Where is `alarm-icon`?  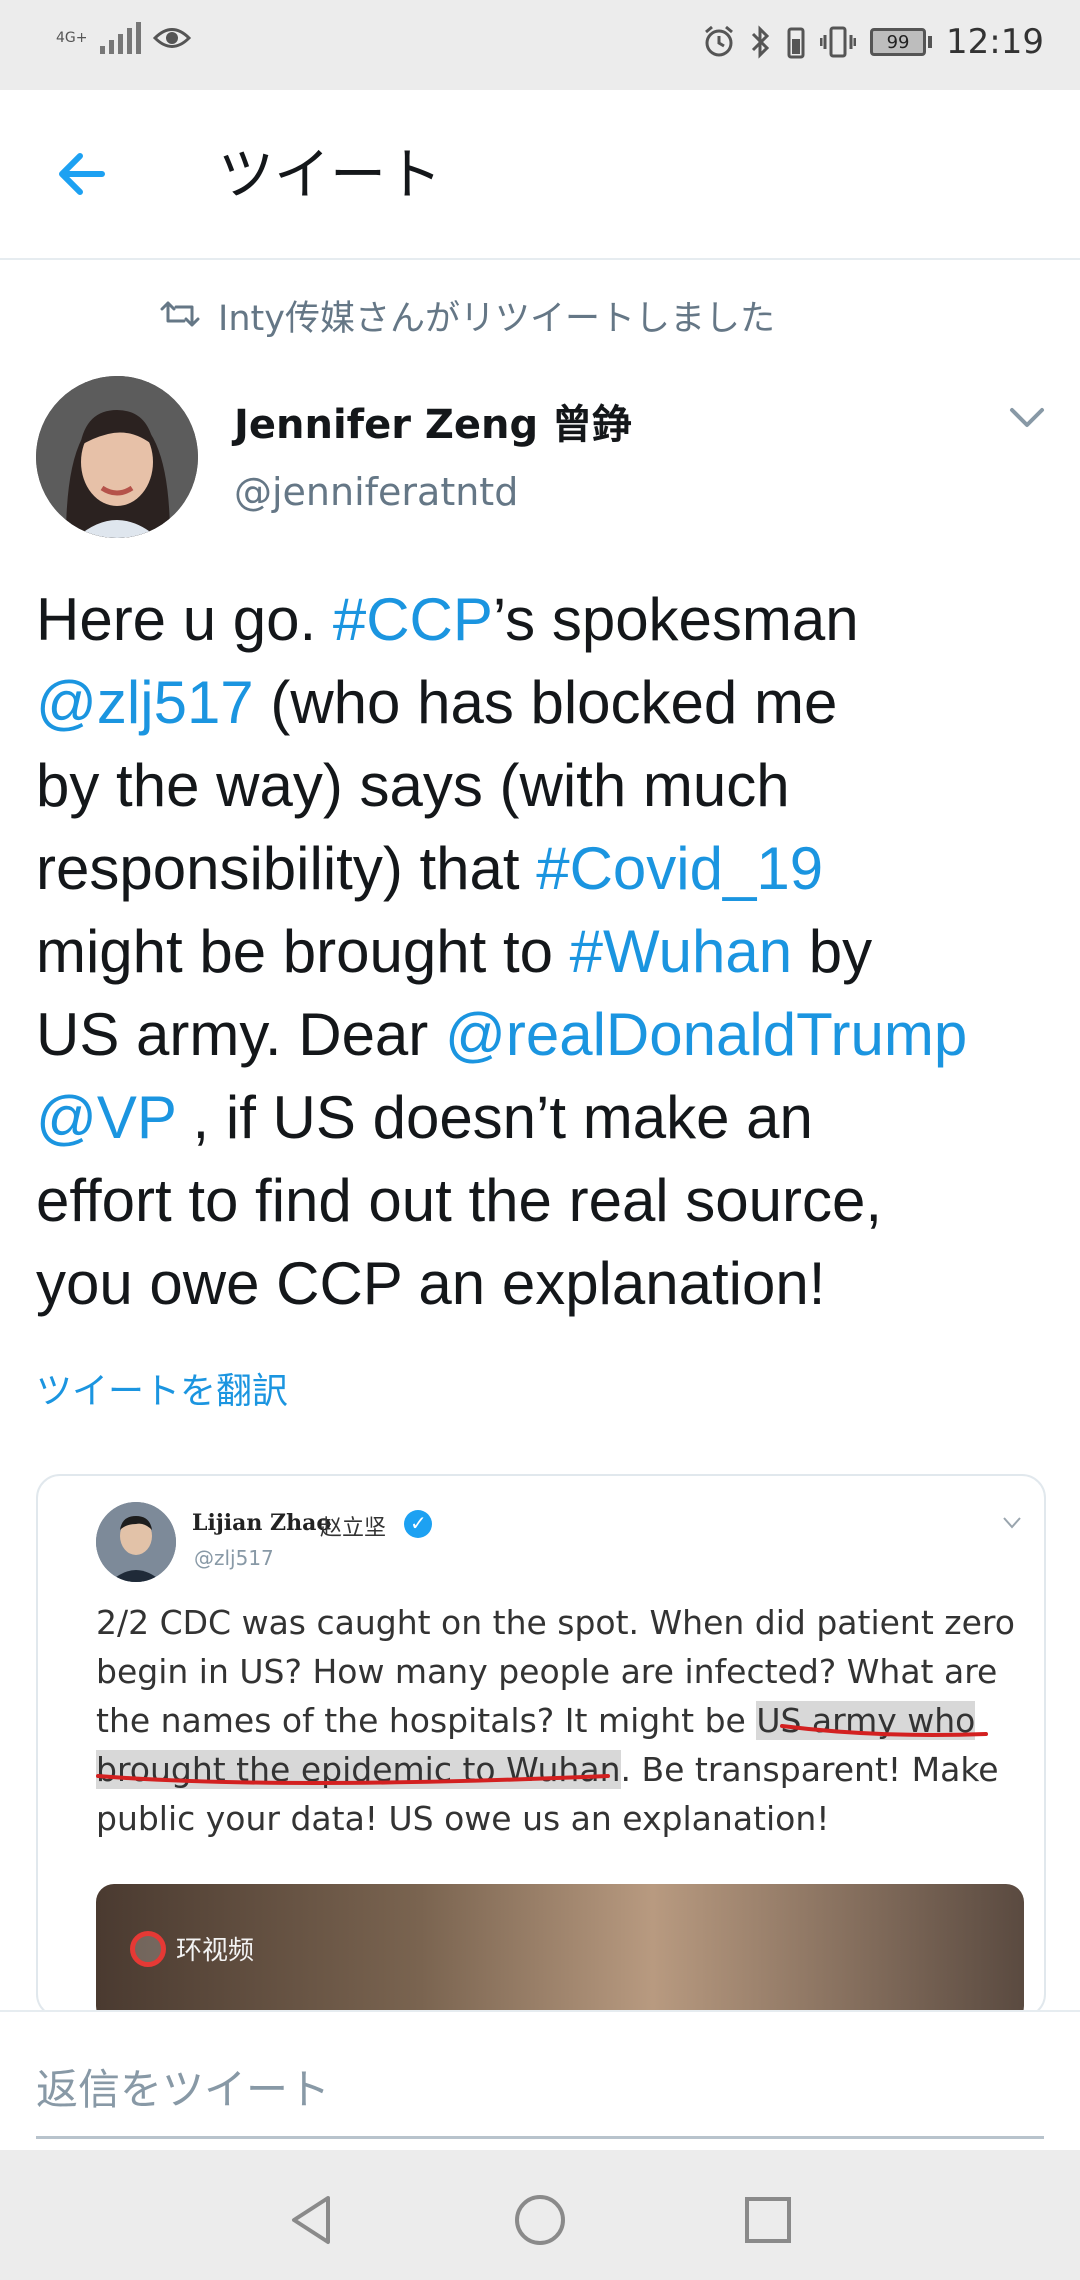 alarm-icon is located at coordinates (719, 42).